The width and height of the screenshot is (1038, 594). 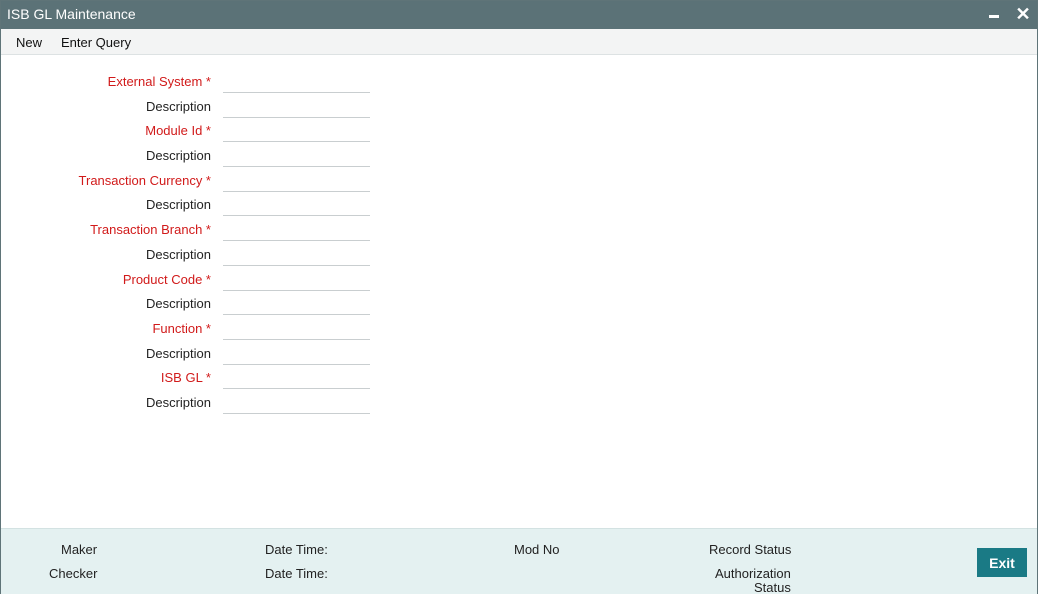 What do you see at coordinates (159, 81) in the screenshot?
I see `external-system-label: External System *` at bounding box center [159, 81].